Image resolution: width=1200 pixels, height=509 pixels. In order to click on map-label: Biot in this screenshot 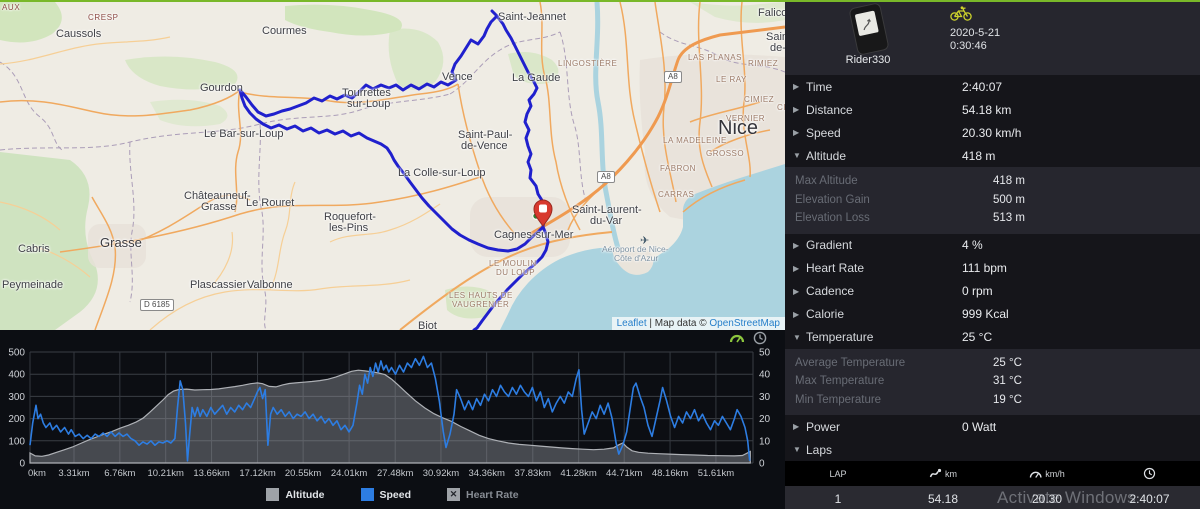, I will do `click(427, 325)`.